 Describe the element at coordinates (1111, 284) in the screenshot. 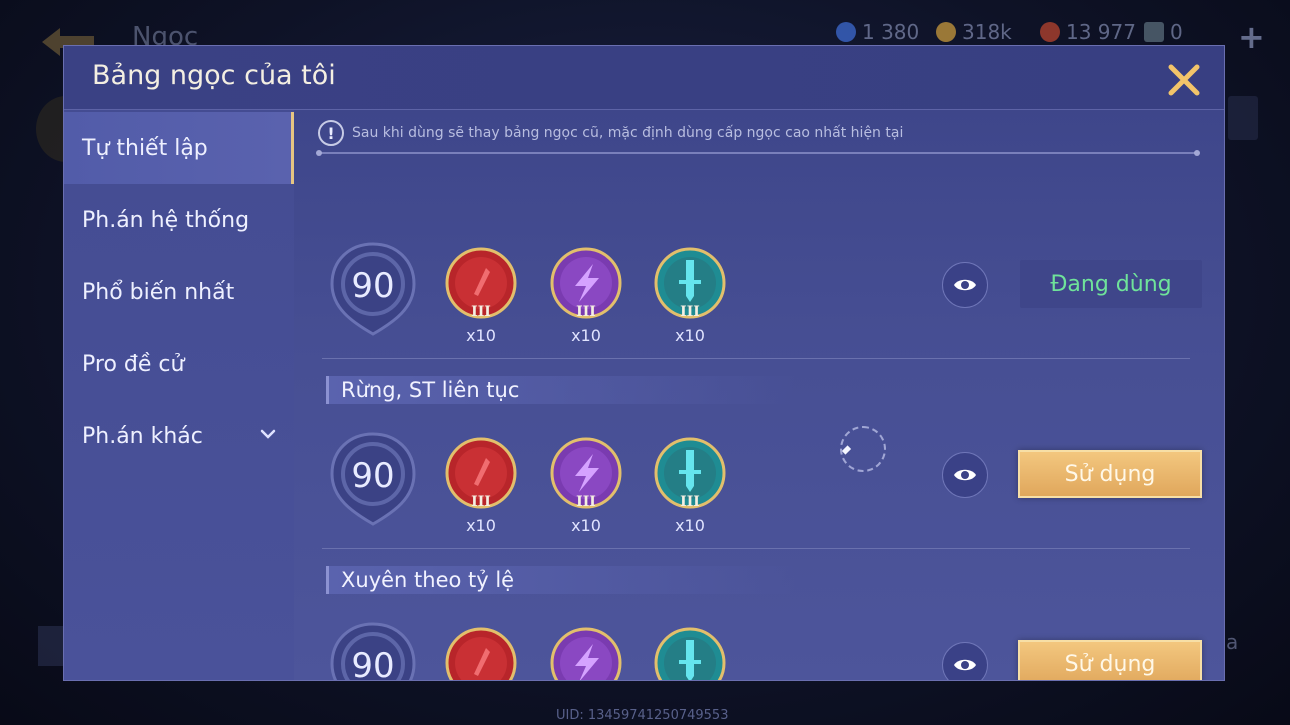

I see `in-use-status: Đang dùng` at that location.